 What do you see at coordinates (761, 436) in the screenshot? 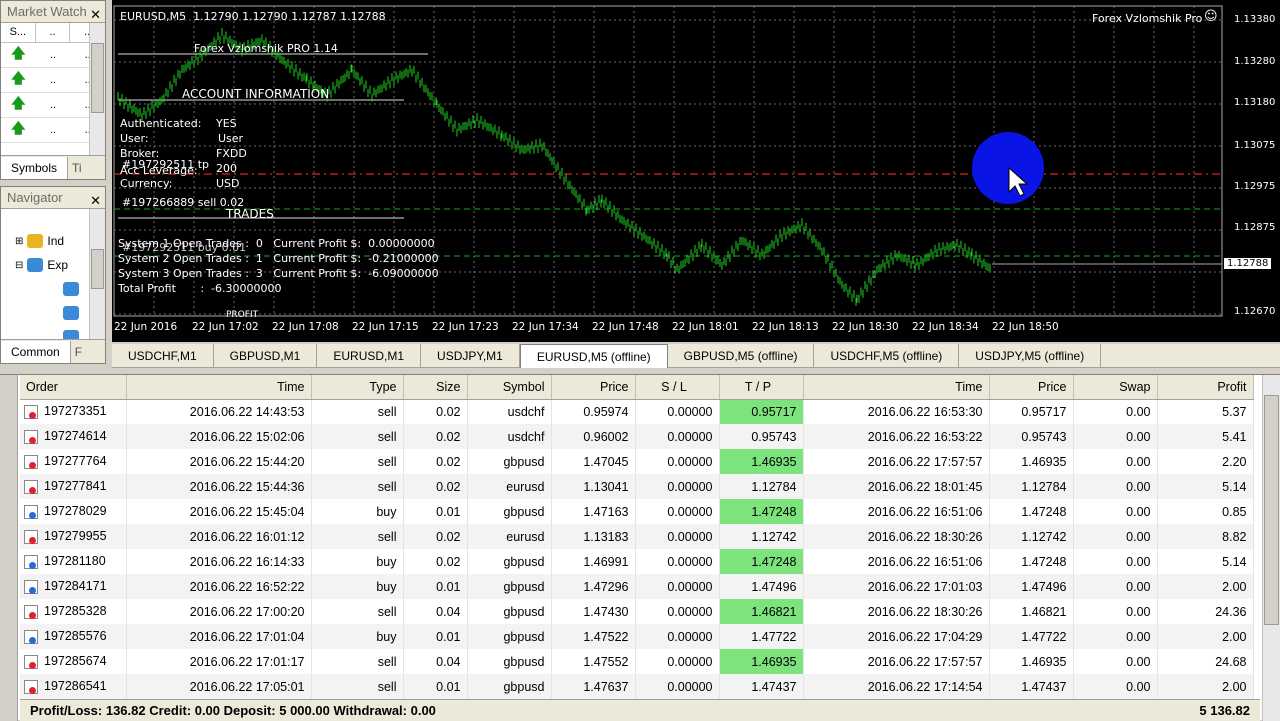
I see `table-cell: 0.95743` at bounding box center [761, 436].